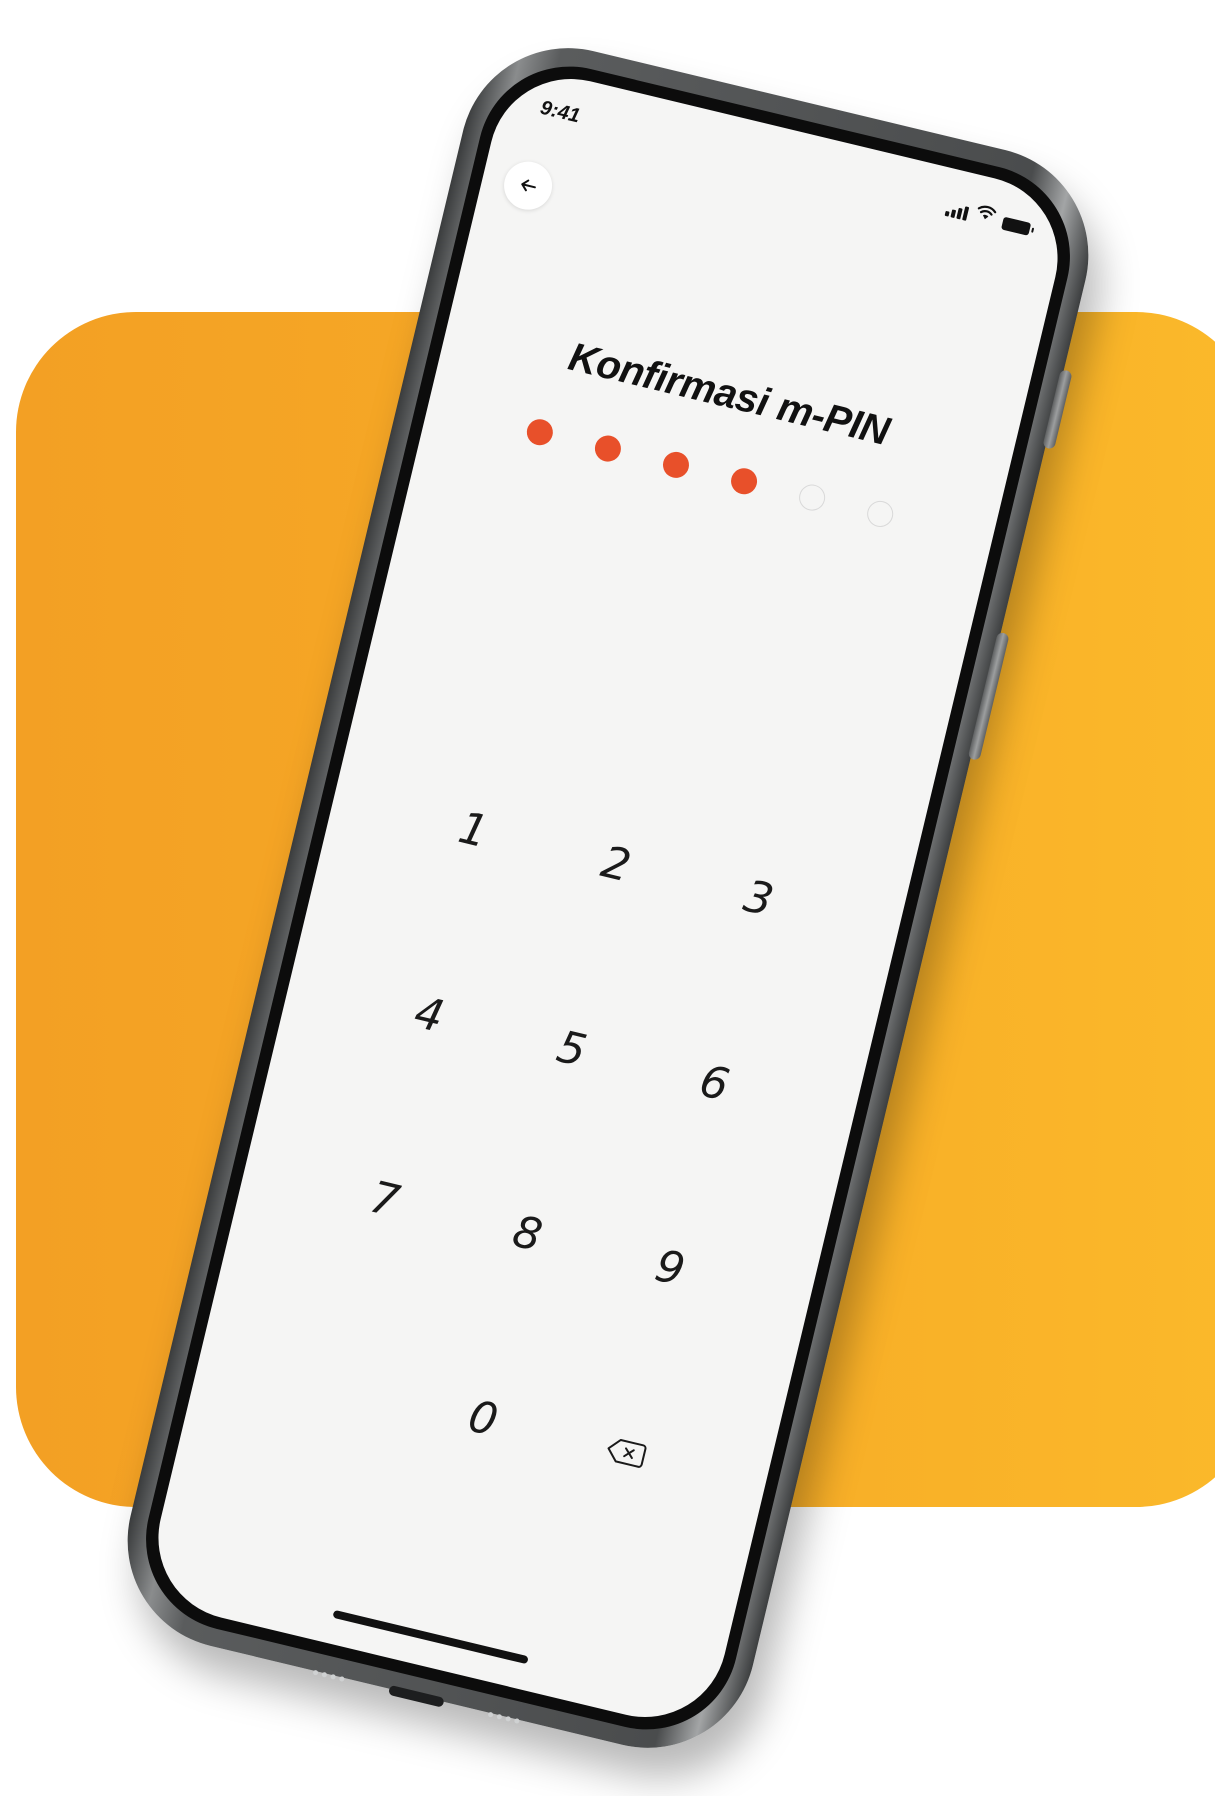 This screenshot has height=1796, width=1215. I want to click on backspace-icon, so click(627, 1453).